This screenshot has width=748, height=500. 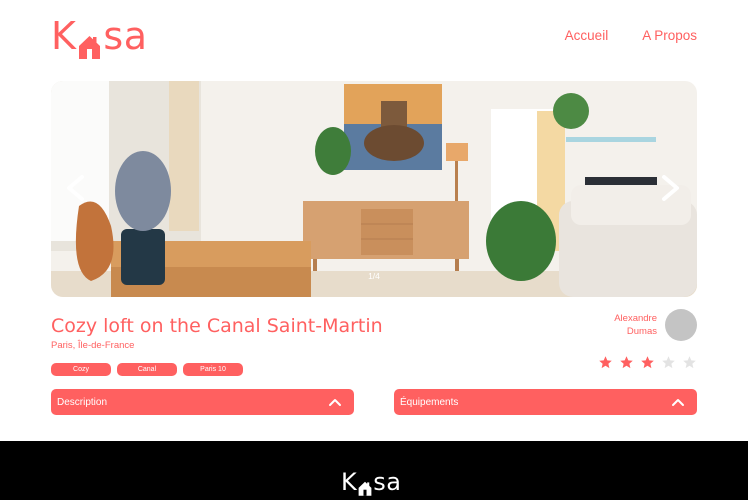 I want to click on host-avatar, so click(x=681, y=325).